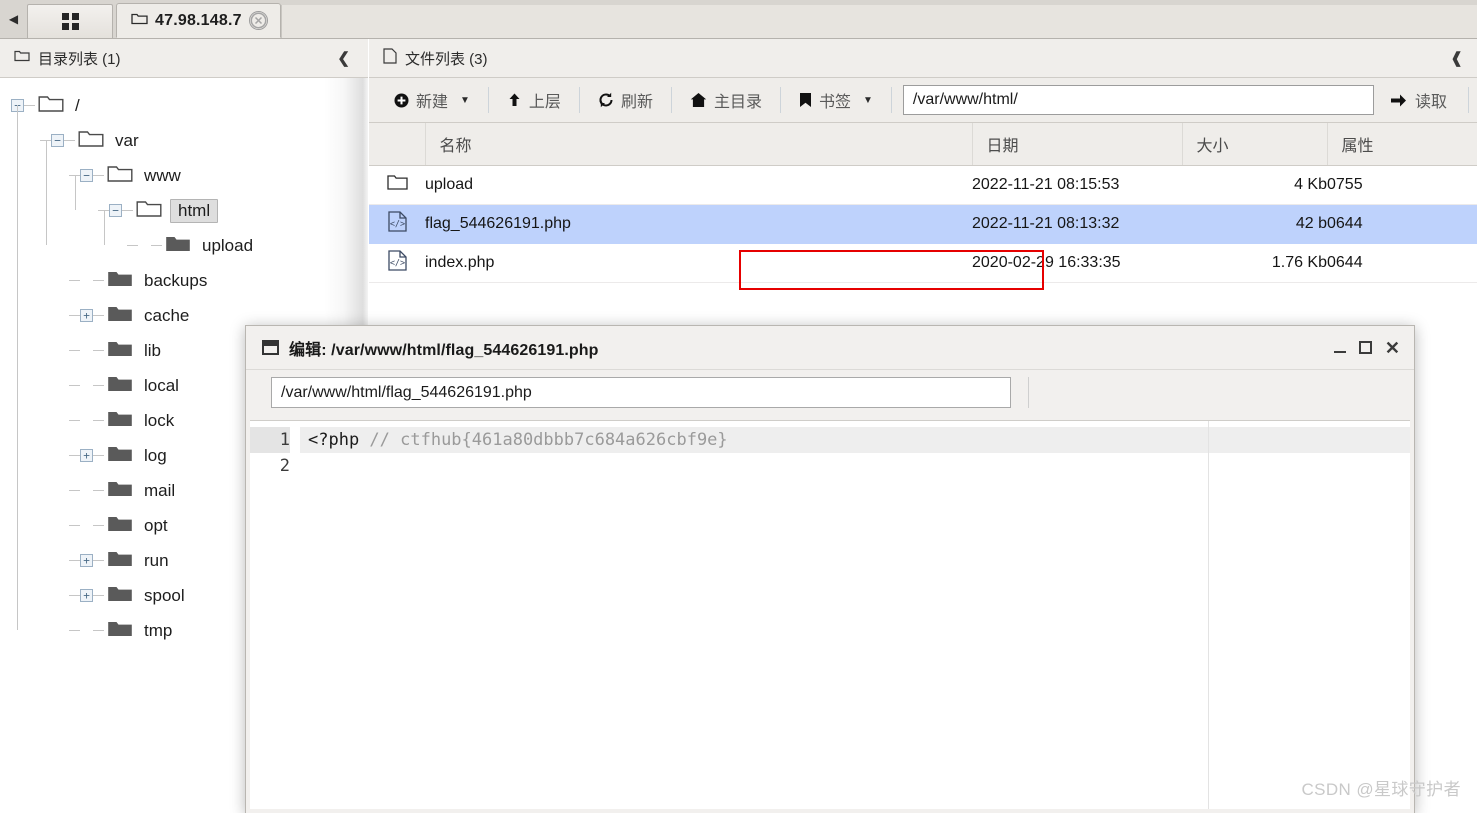  I want to click on directory-tree-title: 目录列表 (1), so click(79, 59).